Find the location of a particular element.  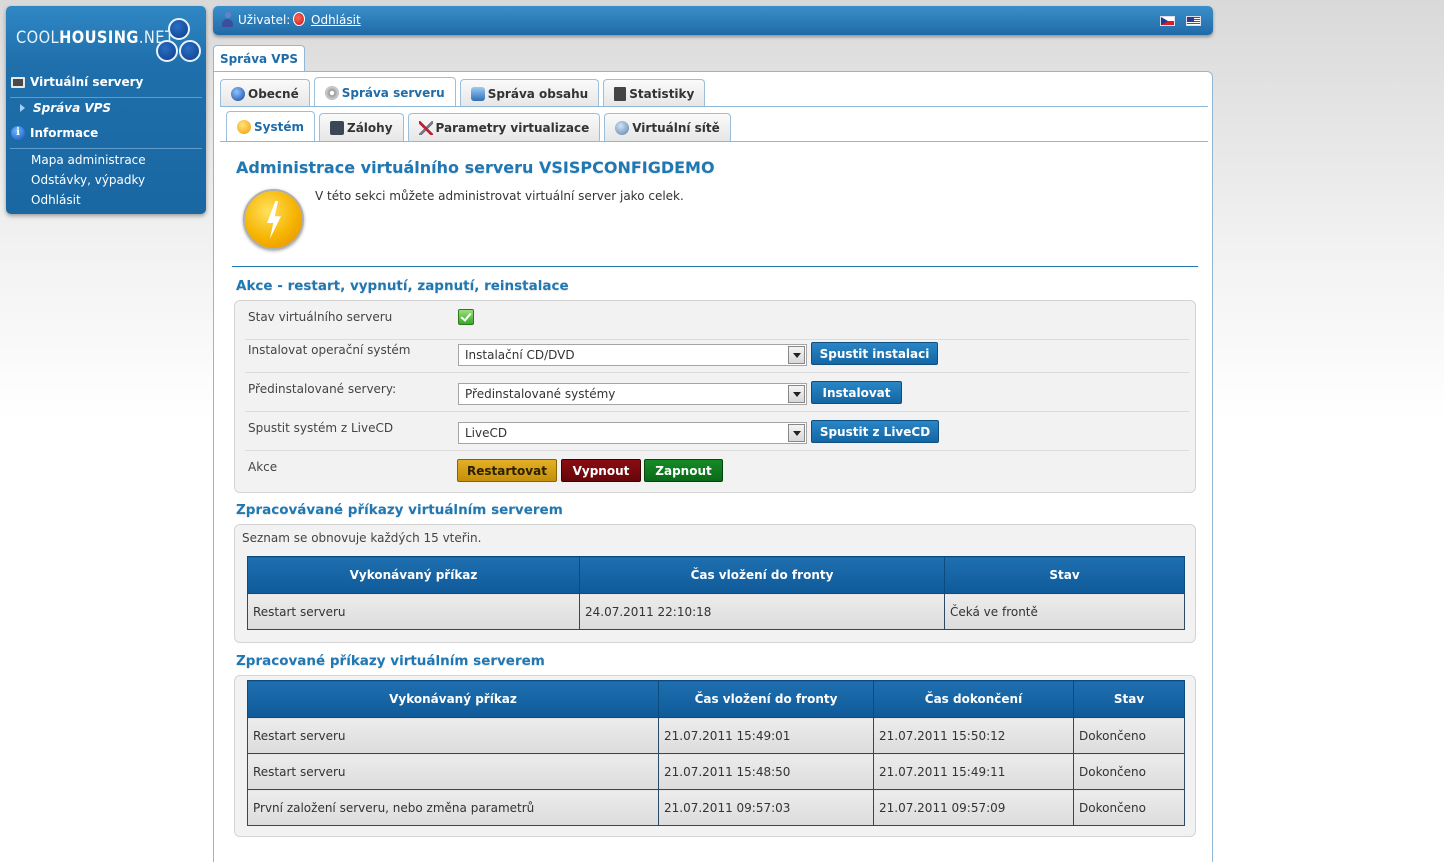

subtab-virtualization-params: Parametry virtualizace is located at coordinates (504, 127).